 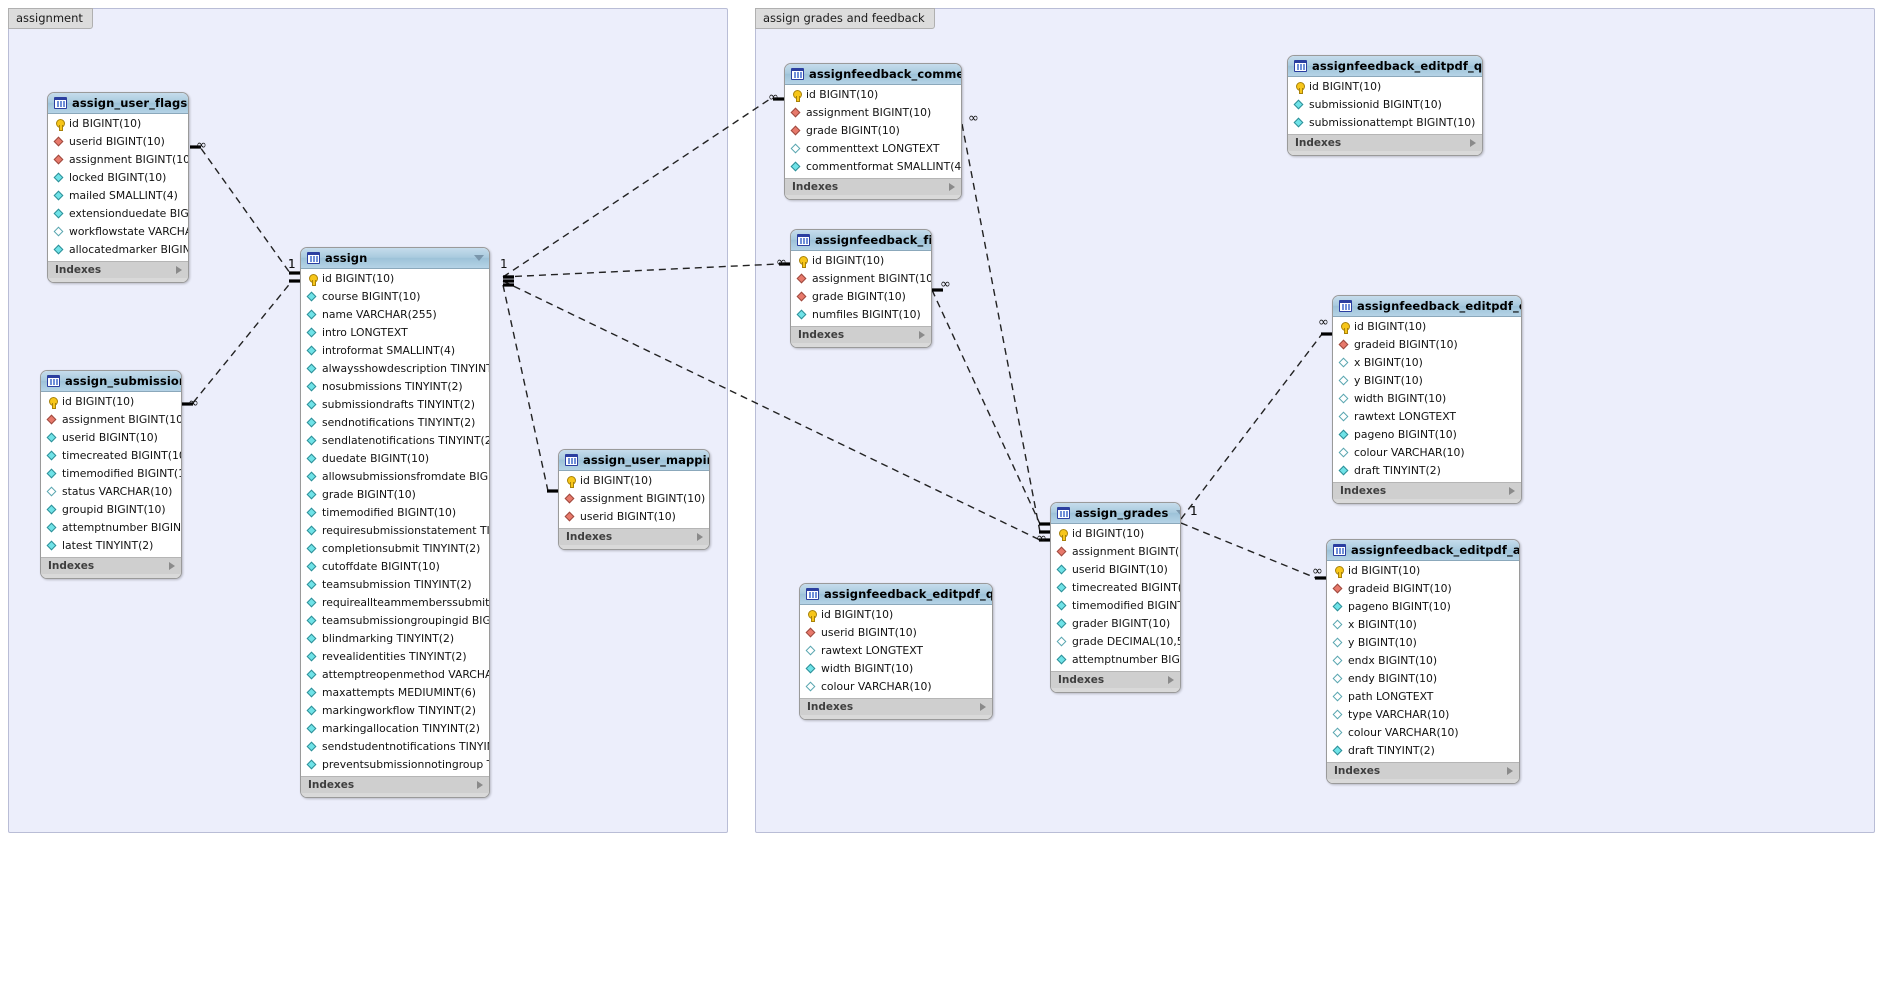 I want to click on table-column-row: endx BIGINT(10), so click(x=1423, y=661).